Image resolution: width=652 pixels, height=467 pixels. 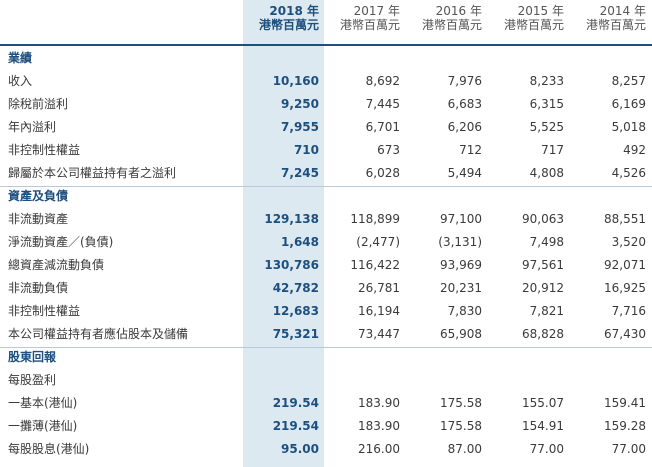 I want to click on header-divider, so click(x=326, y=45).